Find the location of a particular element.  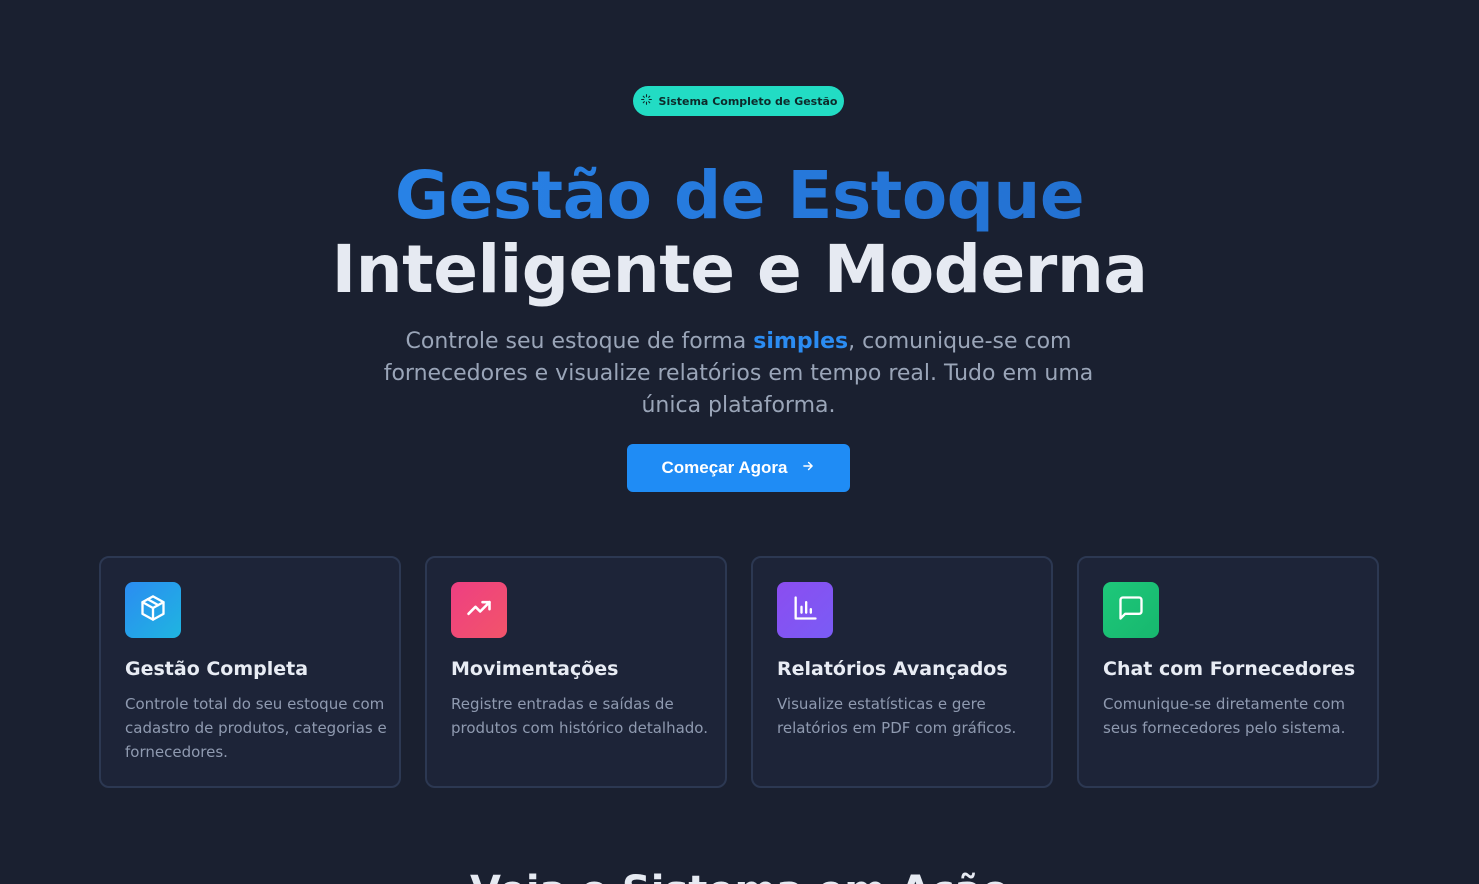

subtitle-highlight: simples is located at coordinates (801, 341).